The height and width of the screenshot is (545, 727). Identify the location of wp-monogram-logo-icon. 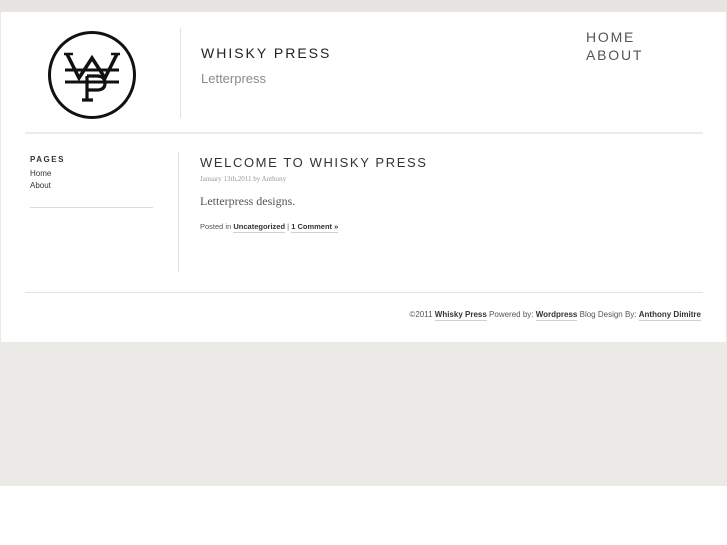
(92, 75).